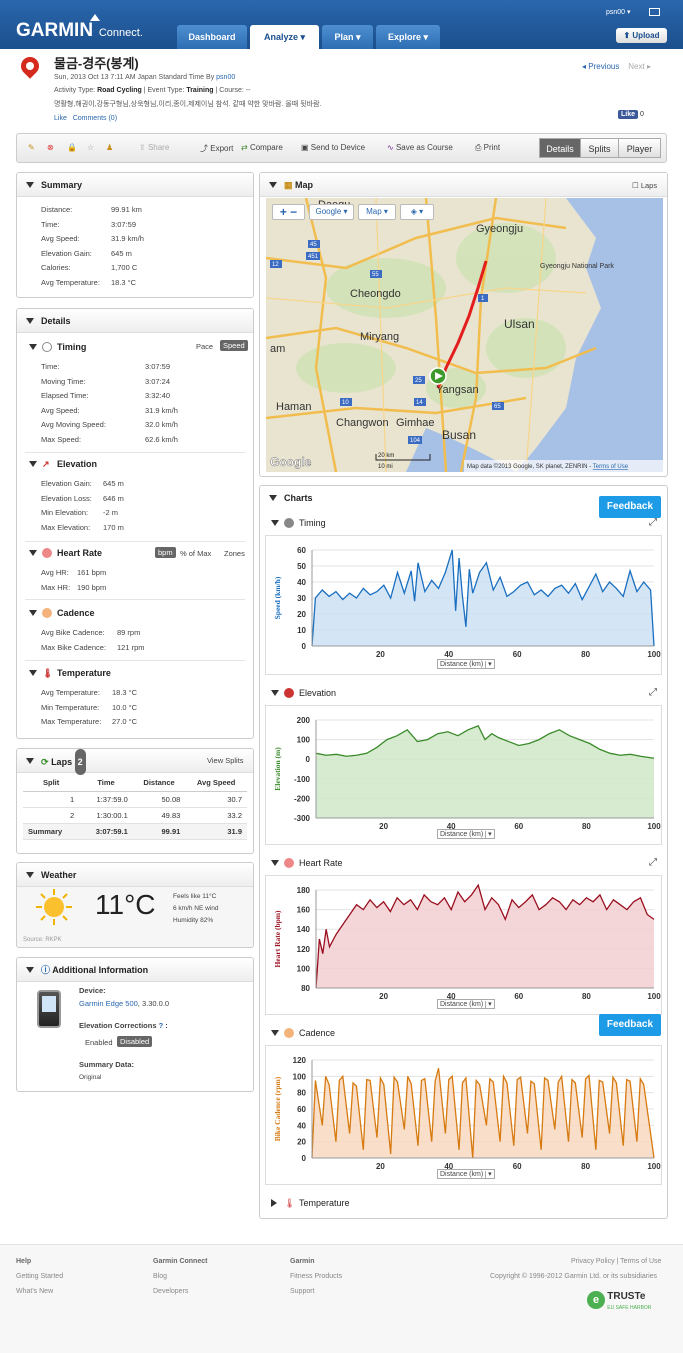 This screenshot has width=683, height=1353. Describe the element at coordinates (135, 875) in the screenshot. I see `weather-header: Weather` at that location.